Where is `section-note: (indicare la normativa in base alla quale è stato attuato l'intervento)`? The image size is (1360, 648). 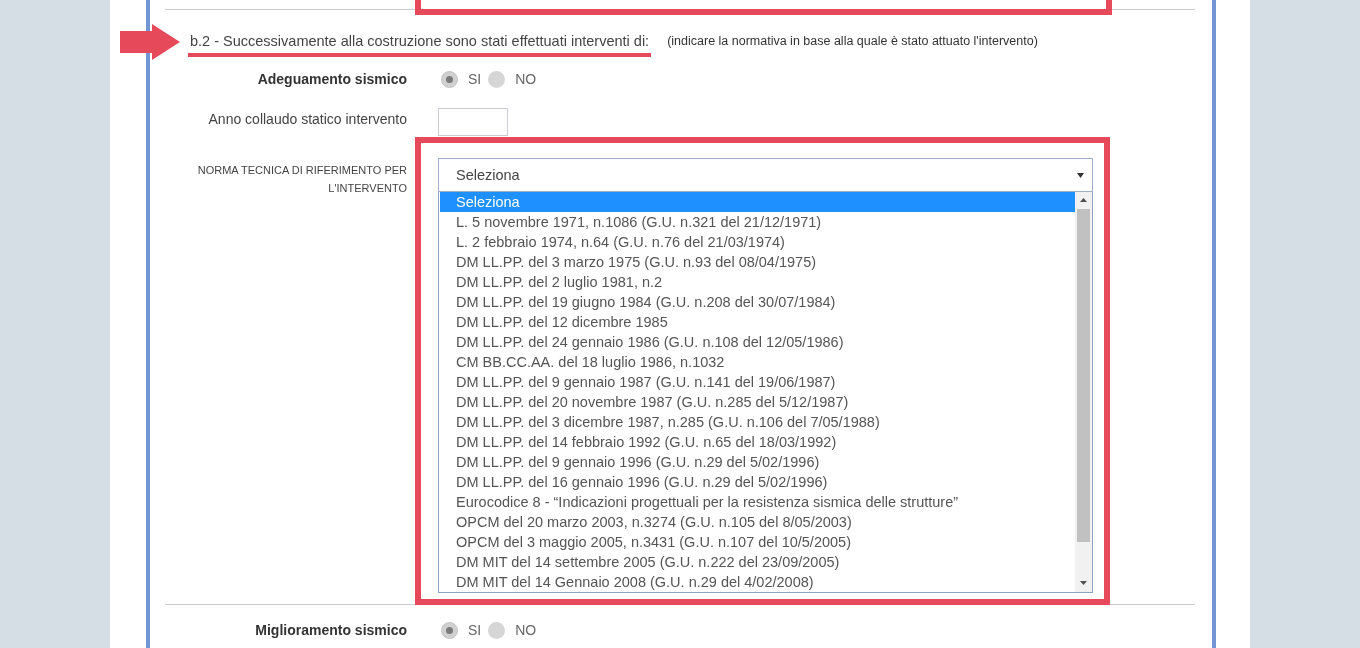
section-note: (indicare la normativa in base alla quale è stato attuato l'intervento) is located at coordinates (852, 41).